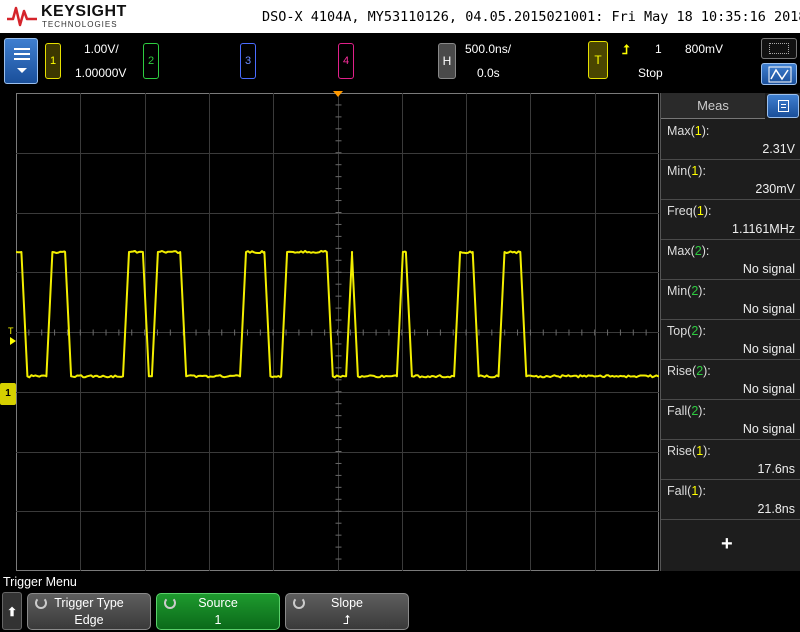  I want to click on add-measurement-button: +, so click(727, 544).